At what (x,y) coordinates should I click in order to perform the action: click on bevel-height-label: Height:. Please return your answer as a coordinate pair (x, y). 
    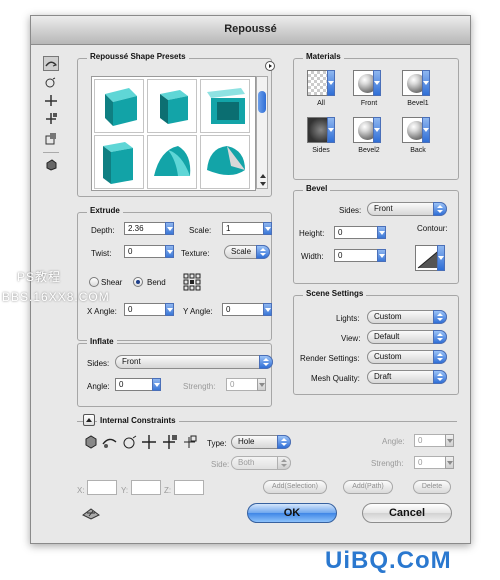
    Looking at the image, I should click on (312, 233).